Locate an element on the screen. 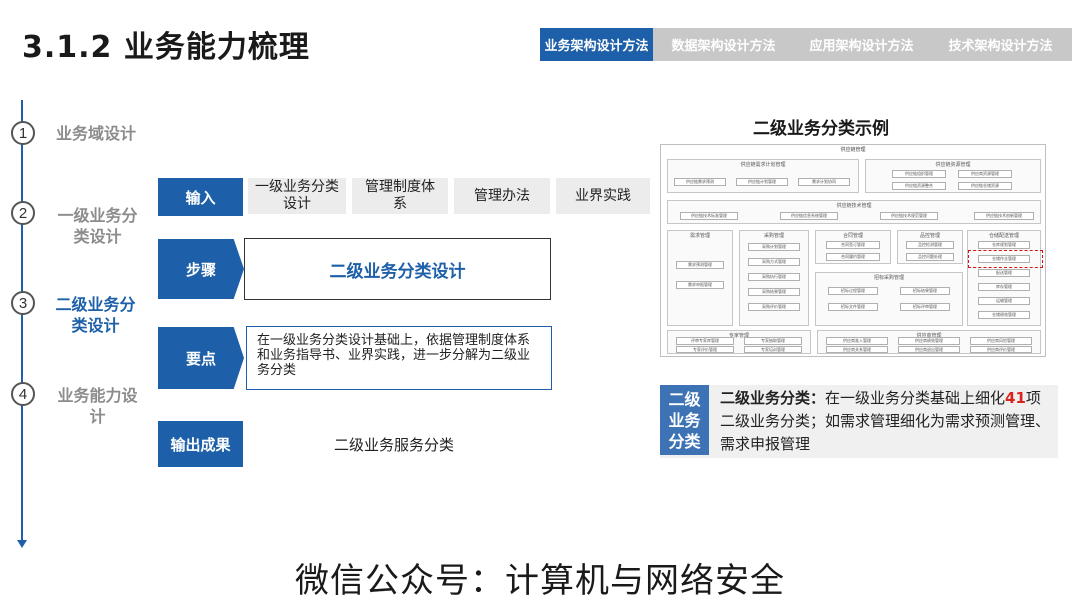 The height and width of the screenshot is (608, 1080). method-tabs: 业务架构设计方法 数据架构设计方法 应用架构设计方法 技术架构设计方法 is located at coordinates (806, 44).